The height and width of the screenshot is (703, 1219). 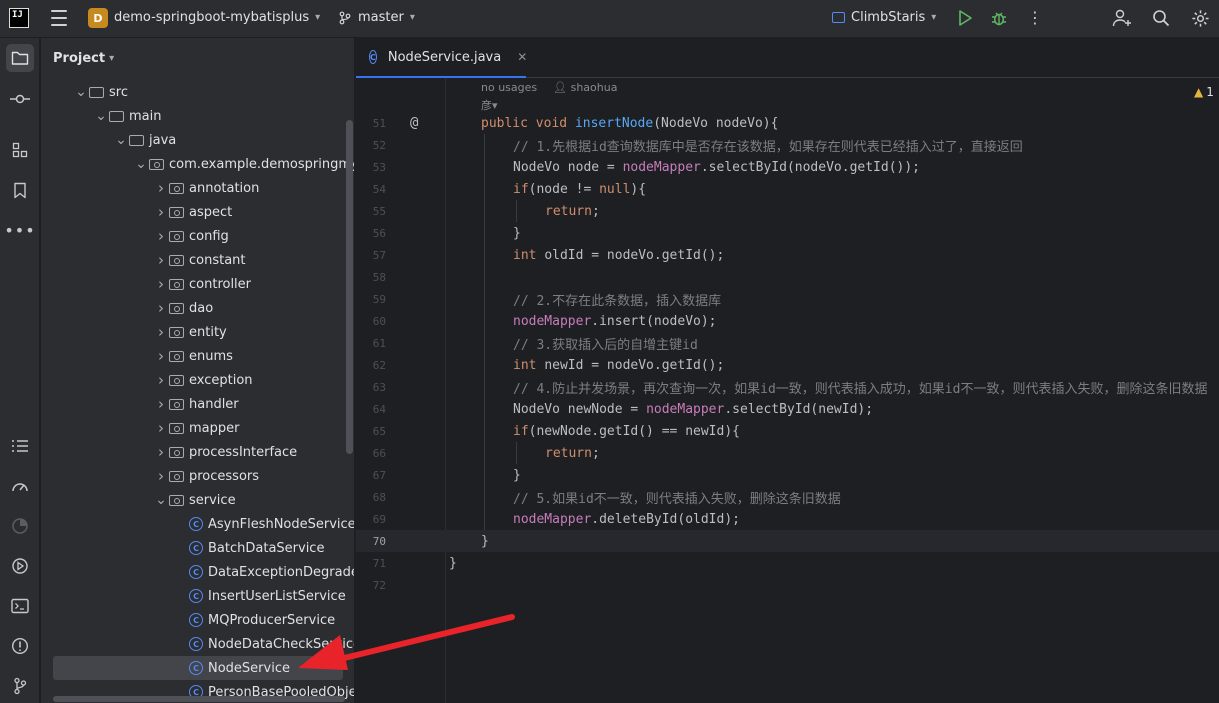 What do you see at coordinates (965, 18) in the screenshot?
I see `run-button` at bounding box center [965, 18].